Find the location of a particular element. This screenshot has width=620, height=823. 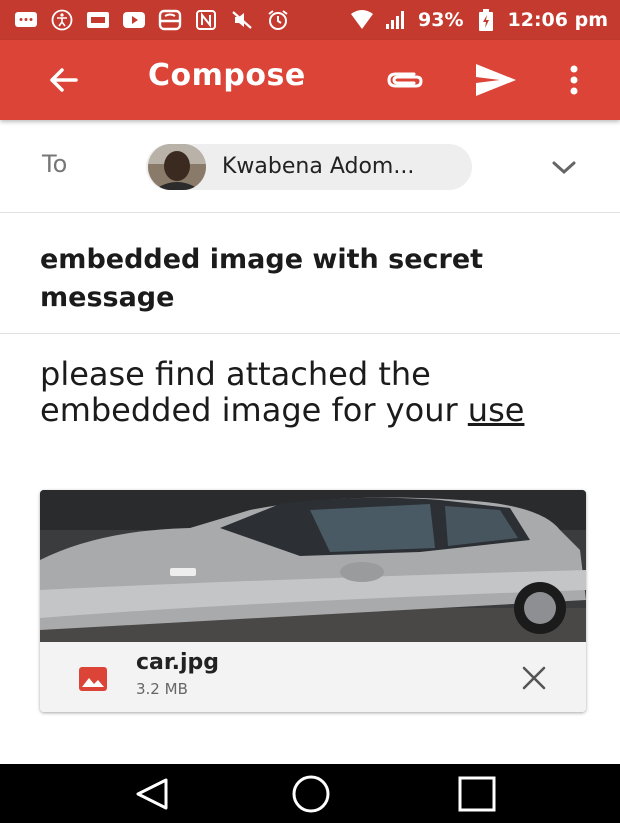

body-line-2: embedded image for your use is located at coordinates (320, 410).